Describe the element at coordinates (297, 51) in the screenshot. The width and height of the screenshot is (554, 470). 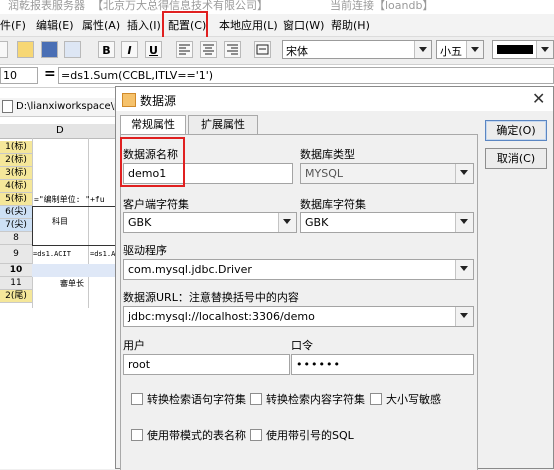
I see `font-name-value: 宋体` at that location.